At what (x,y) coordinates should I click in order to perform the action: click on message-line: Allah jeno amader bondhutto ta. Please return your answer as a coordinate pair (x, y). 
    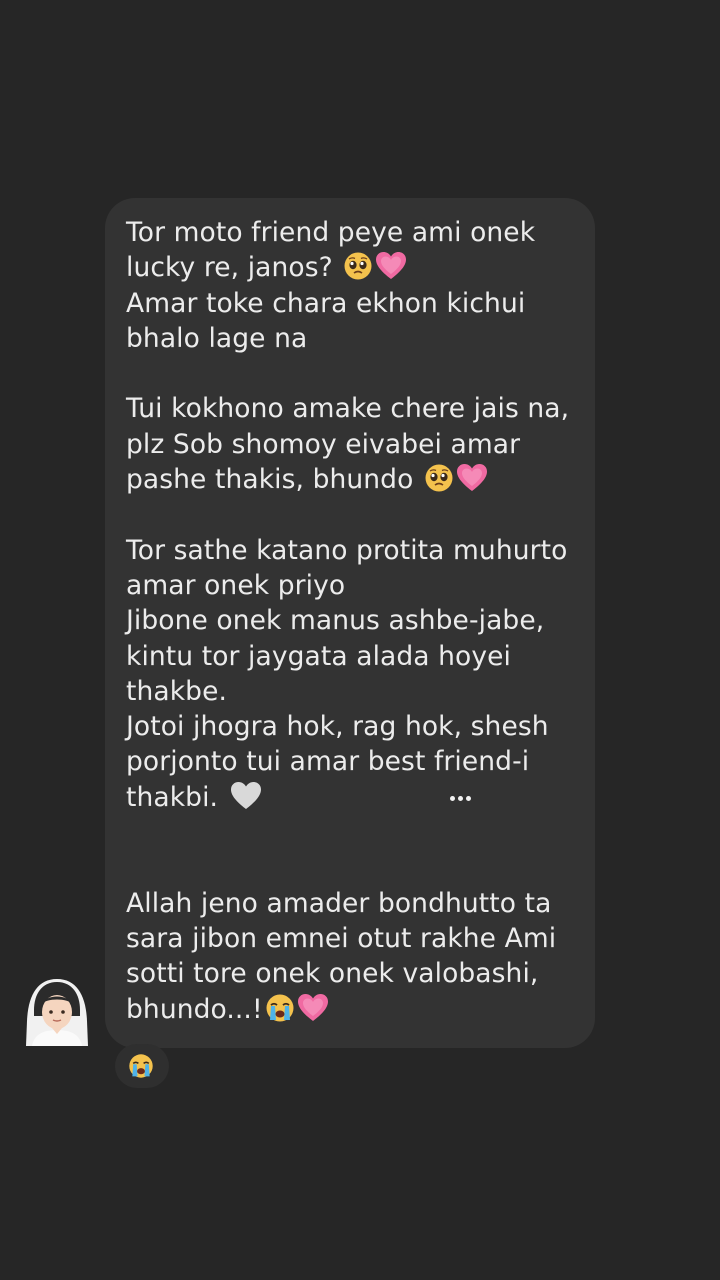
    Looking at the image, I should click on (339, 903).